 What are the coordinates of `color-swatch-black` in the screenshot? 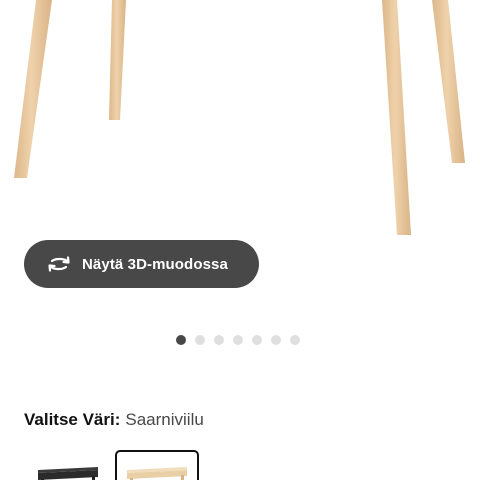 It's located at (70, 465).